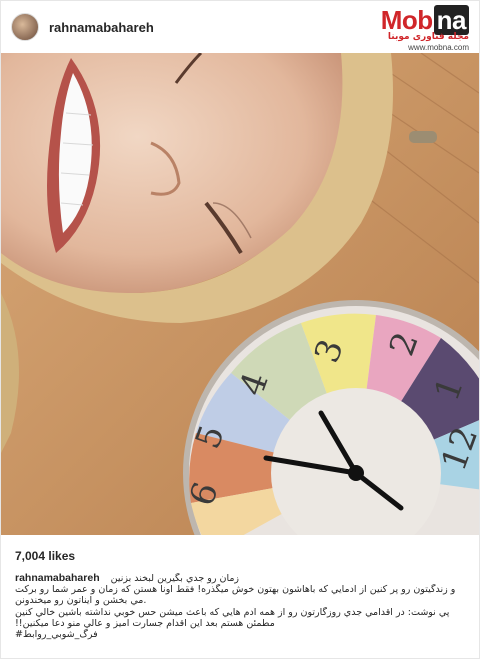 This screenshot has width=480, height=659. I want to click on watermark-logo: Mob na مجله فناوری موبنا www.mobna.com, so click(413, 28).